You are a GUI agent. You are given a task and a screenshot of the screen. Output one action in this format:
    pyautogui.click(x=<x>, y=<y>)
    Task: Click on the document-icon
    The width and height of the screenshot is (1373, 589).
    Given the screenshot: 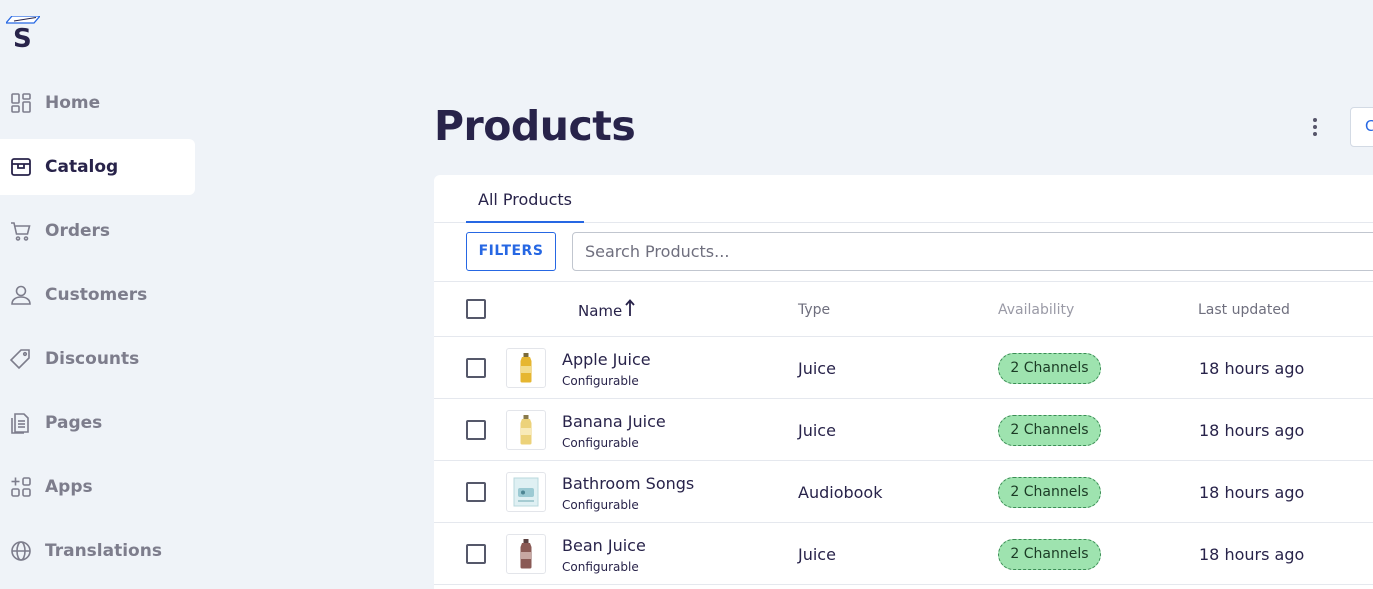 What is the action you would take?
    pyautogui.click(x=21, y=423)
    